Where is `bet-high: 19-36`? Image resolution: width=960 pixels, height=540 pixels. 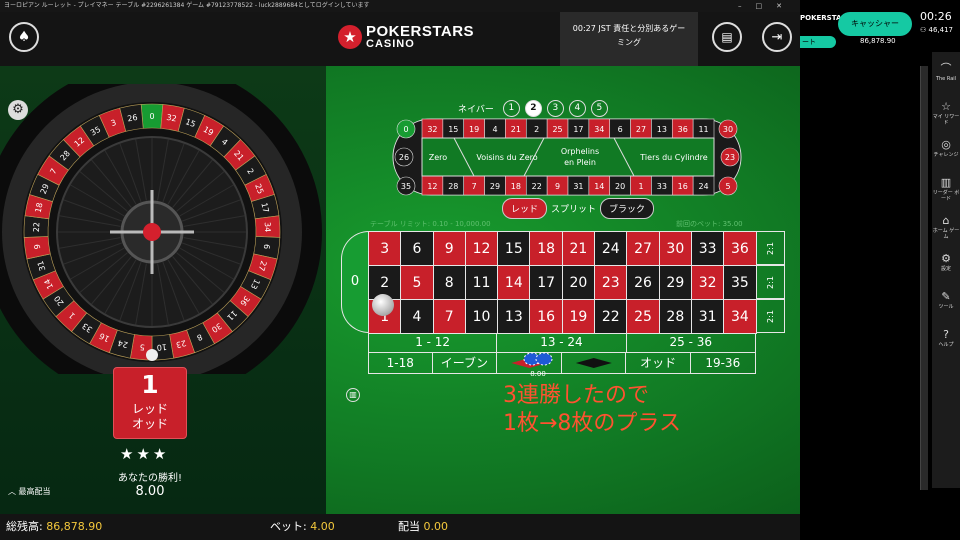
bet-high: 19-36 is located at coordinates (723, 363).